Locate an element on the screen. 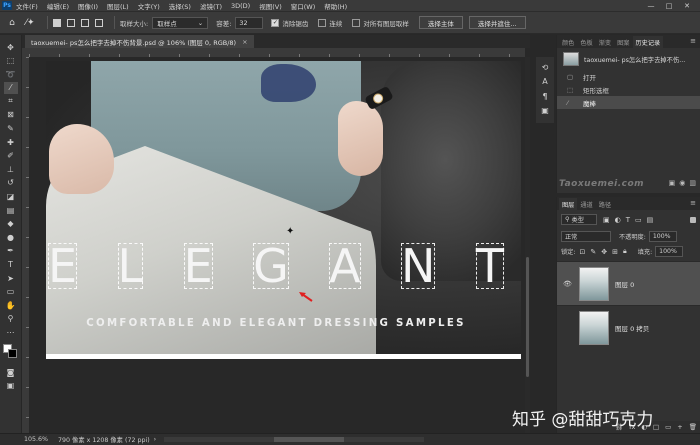 The height and width of the screenshot is (445, 700). sample-all-layers-checkbox is located at coordinates (356, 22).